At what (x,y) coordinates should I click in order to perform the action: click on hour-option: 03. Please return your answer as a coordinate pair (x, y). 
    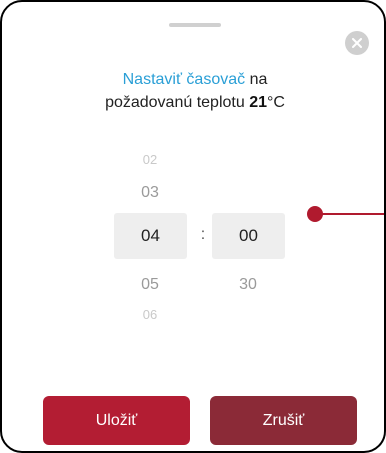
    Looking at the image, I should click on (150, 193).